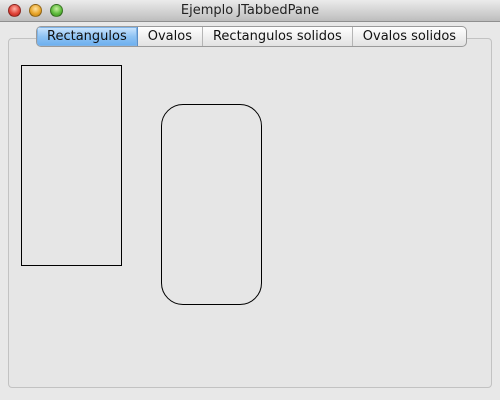  I want to click on tab-ovalos-solidos: Ovalos solidos, so click(409, 36).